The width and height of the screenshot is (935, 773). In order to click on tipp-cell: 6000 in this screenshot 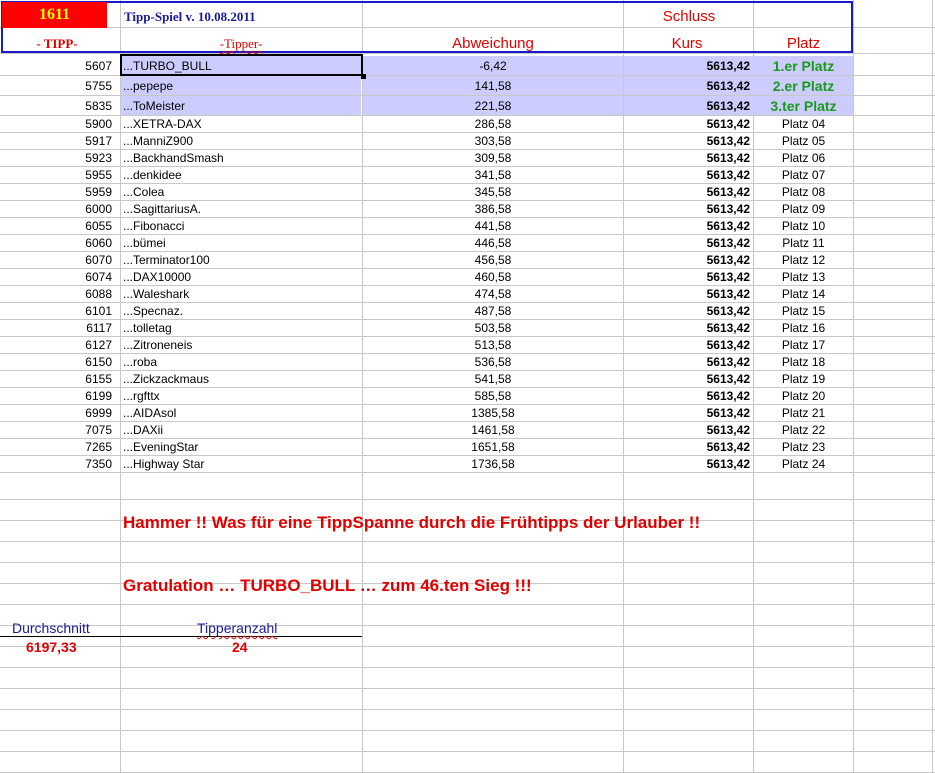, I will do `click(59, 209)`.